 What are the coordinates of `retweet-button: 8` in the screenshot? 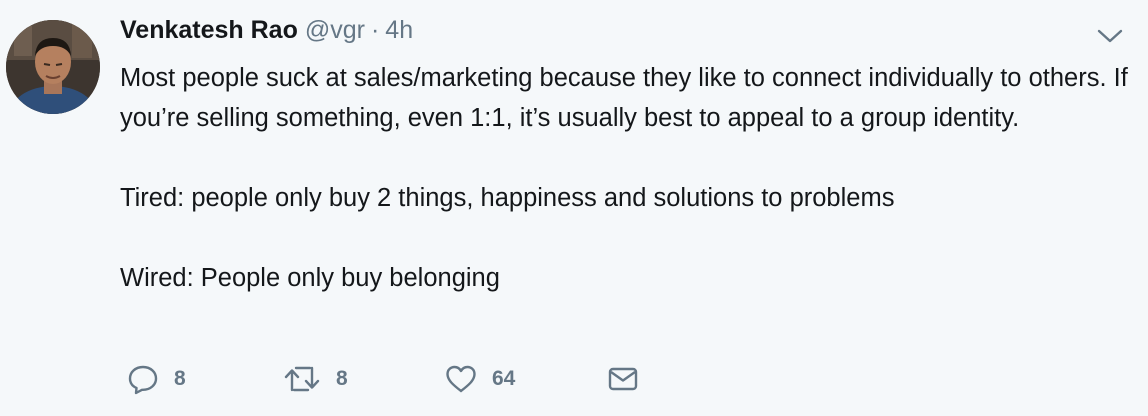 It's located at (315, 379).